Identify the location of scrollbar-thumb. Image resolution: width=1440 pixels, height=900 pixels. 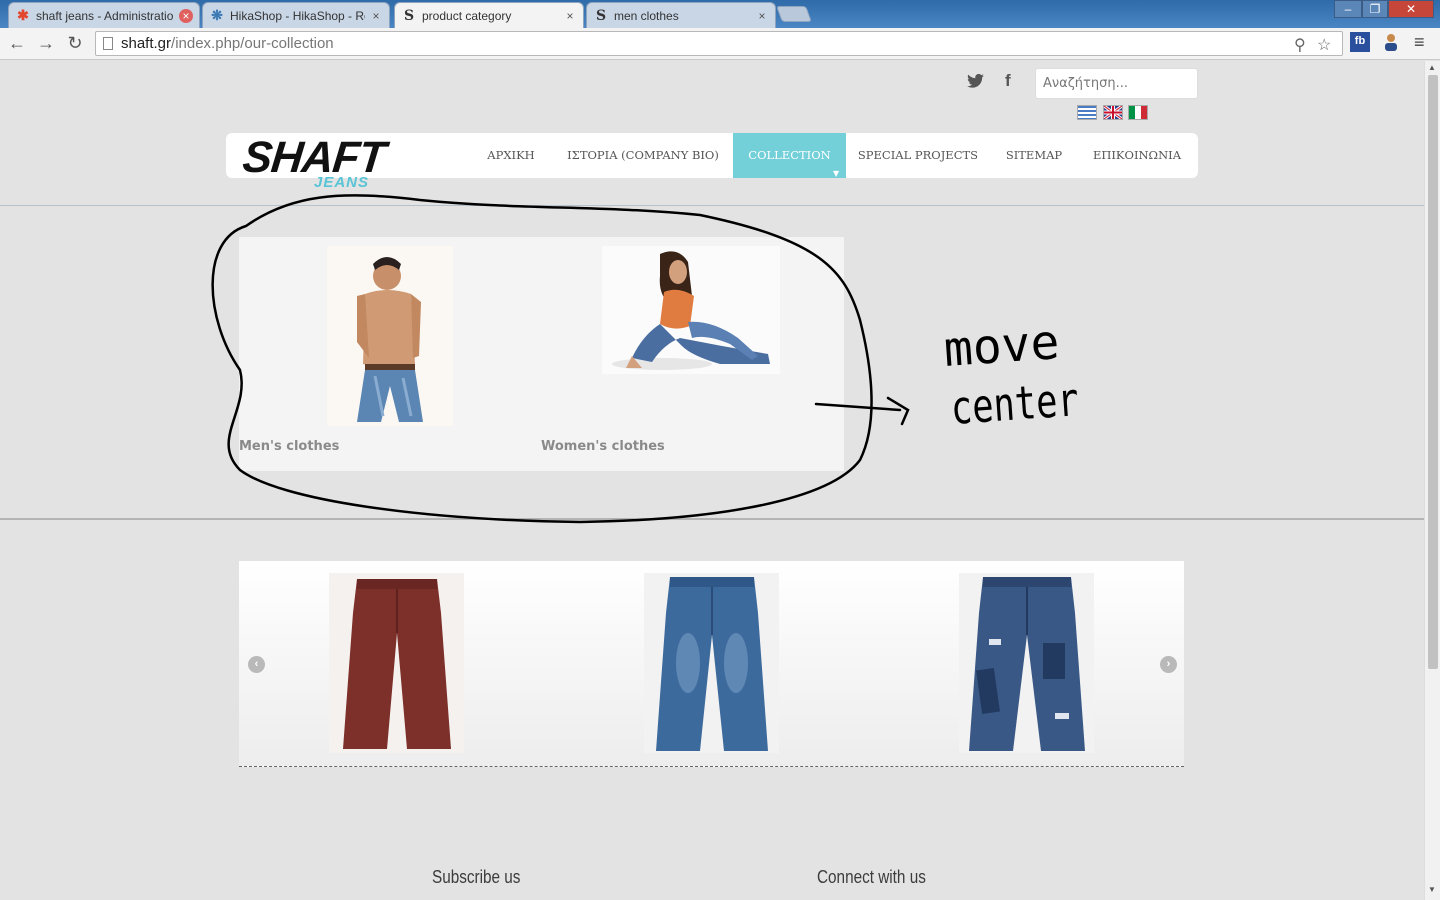
(1433, 372).